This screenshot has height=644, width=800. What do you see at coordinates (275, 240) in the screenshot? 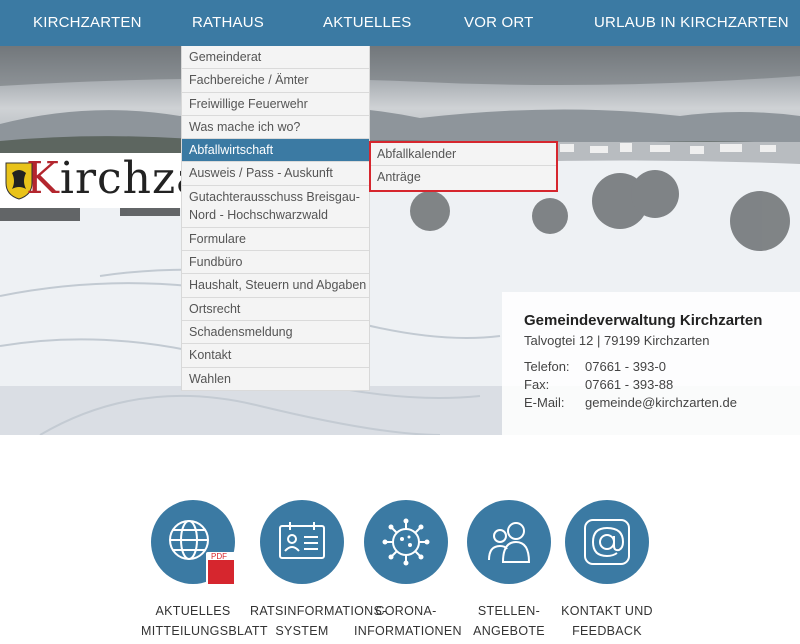
I see `menu-item-formulare: Formulare` at bounding box center [275, 240].